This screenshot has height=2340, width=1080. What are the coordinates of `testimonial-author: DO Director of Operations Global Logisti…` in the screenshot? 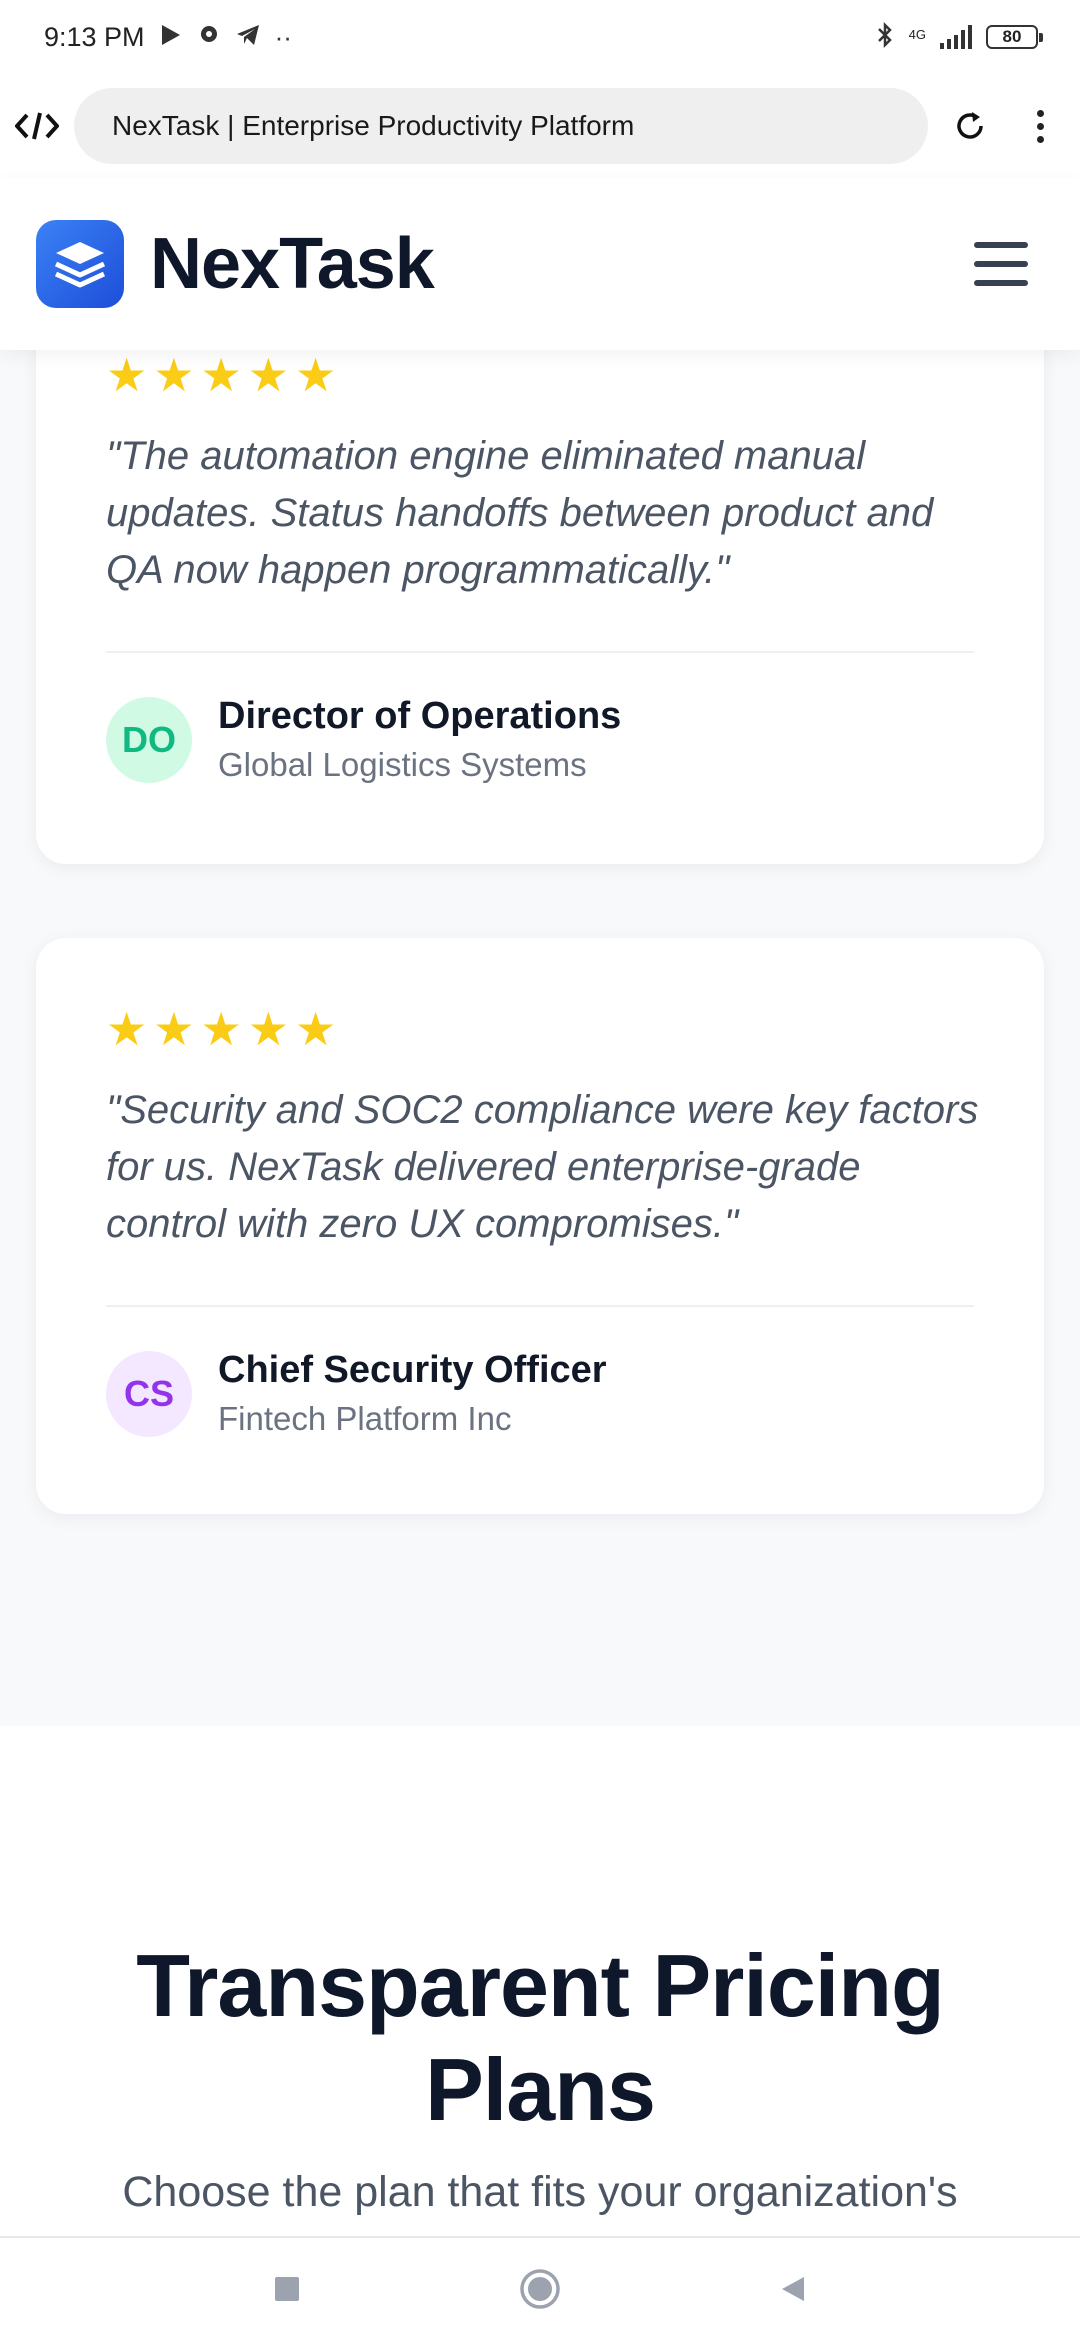 It's located at (540, 739).